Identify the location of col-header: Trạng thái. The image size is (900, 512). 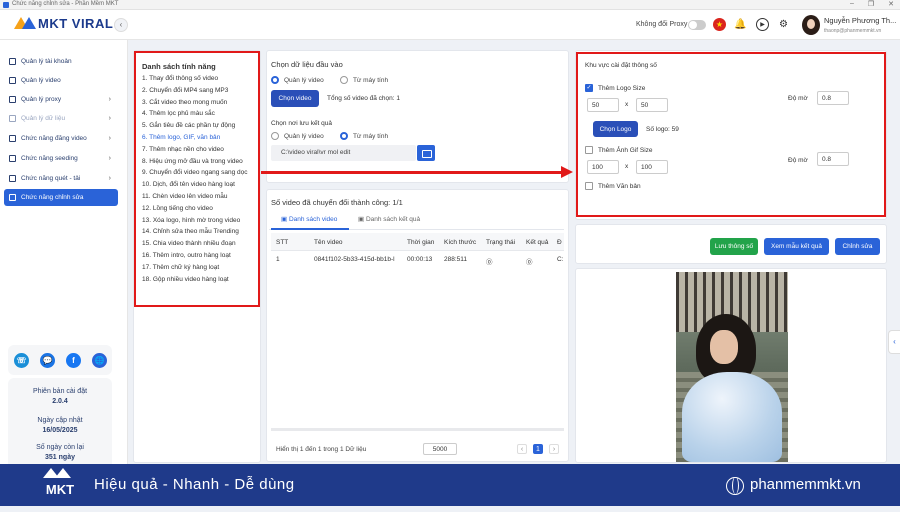
(500, 242).